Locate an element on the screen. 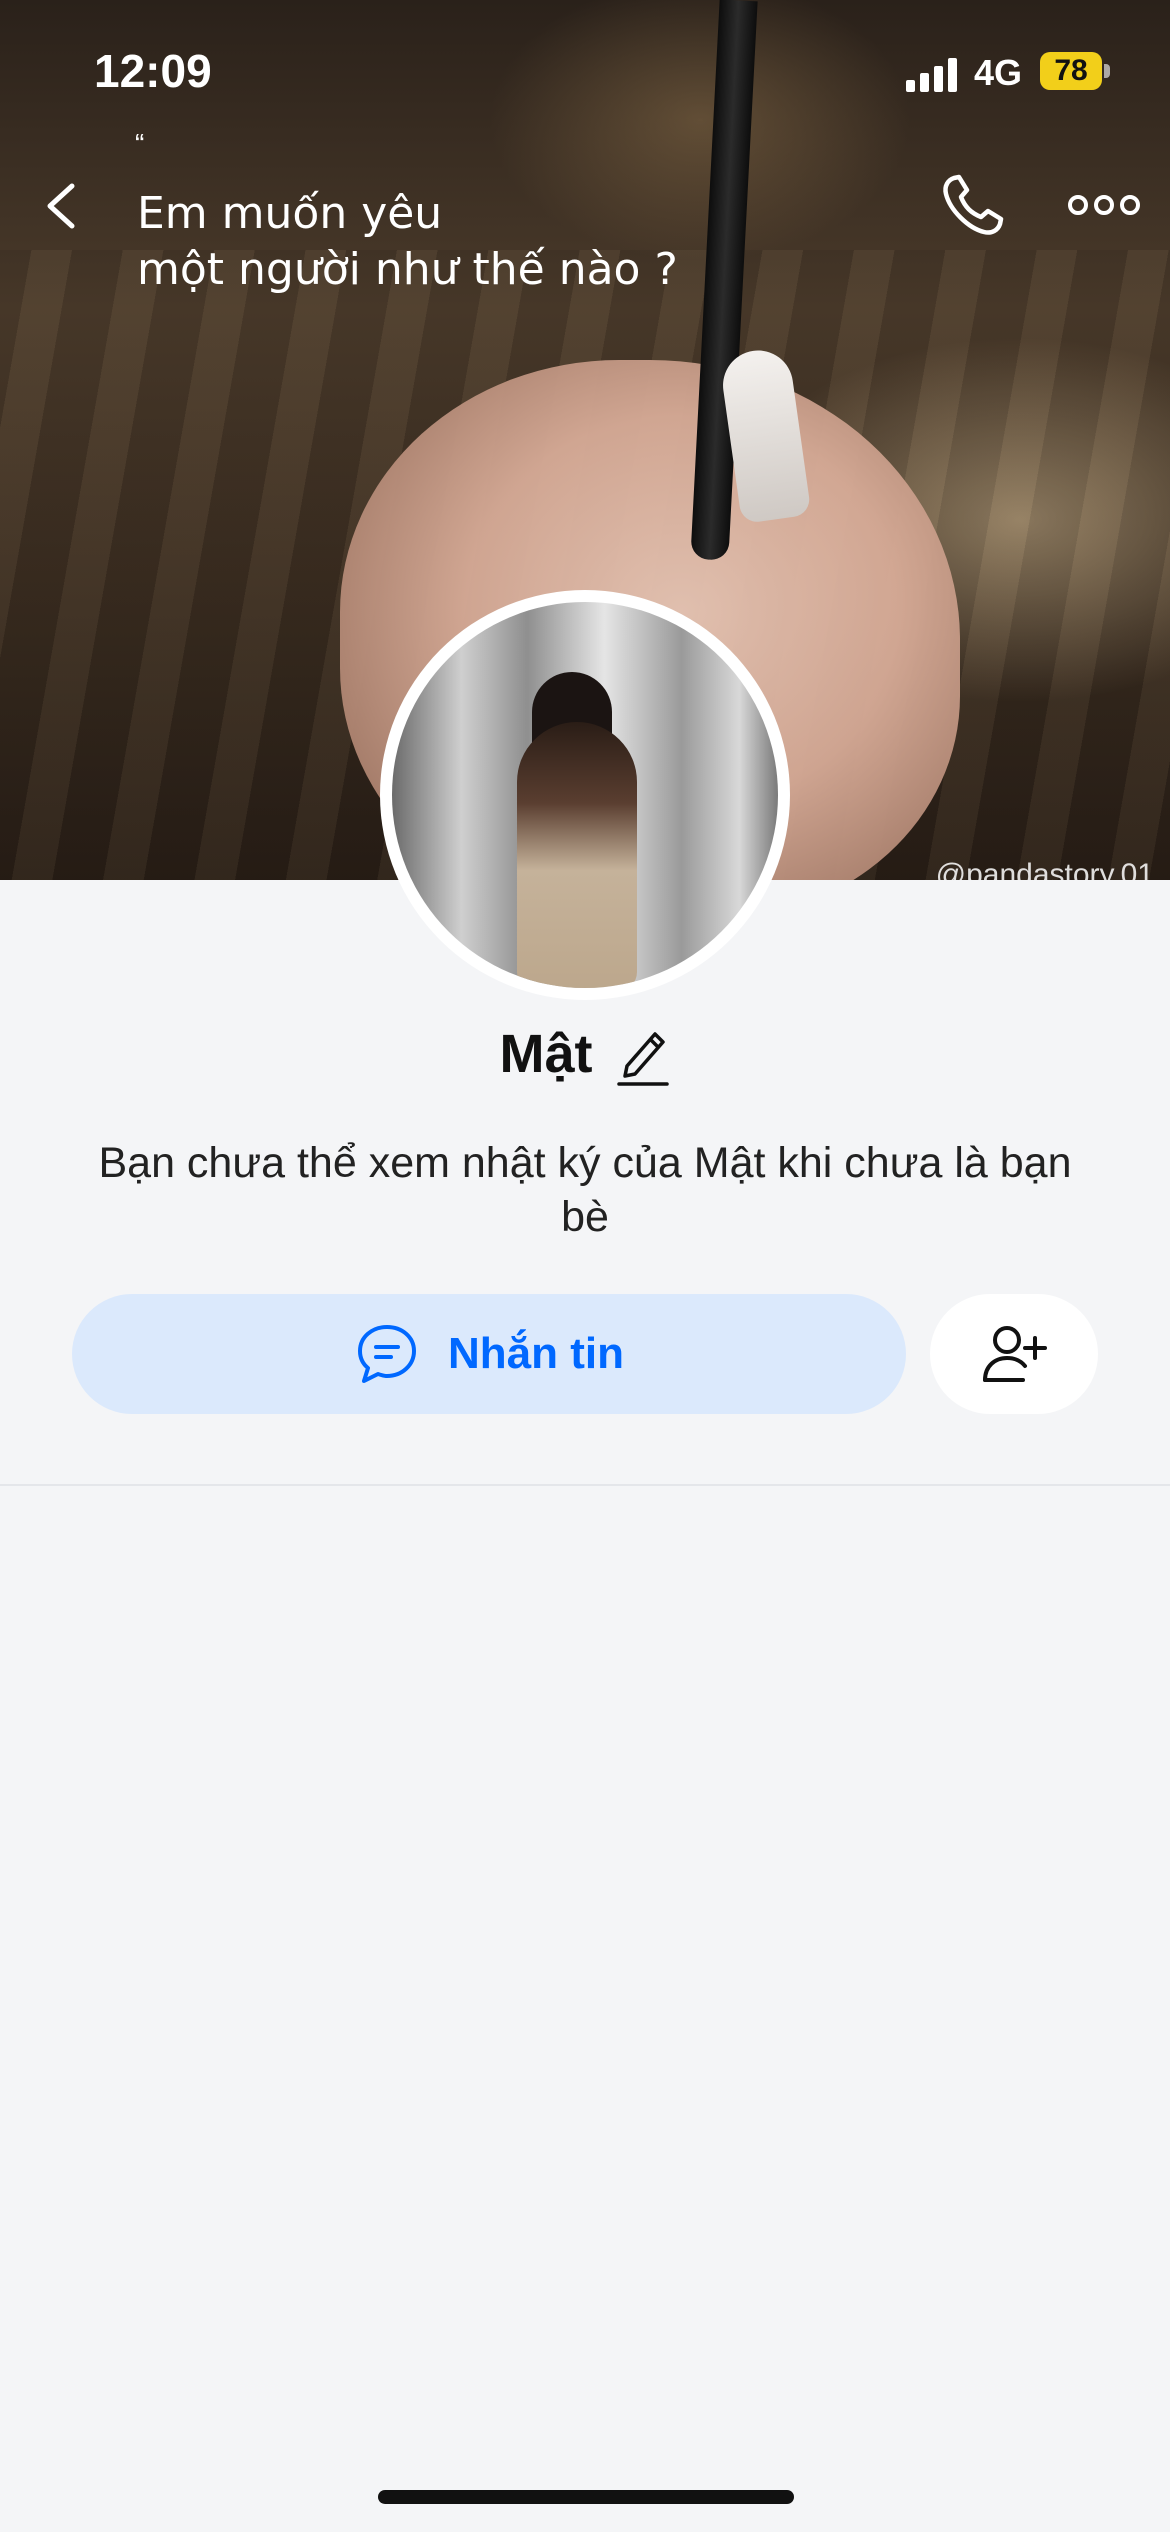 This screenshot has width=1170, height=2532. add-friend-button is located at coordinates (1014, 1354).